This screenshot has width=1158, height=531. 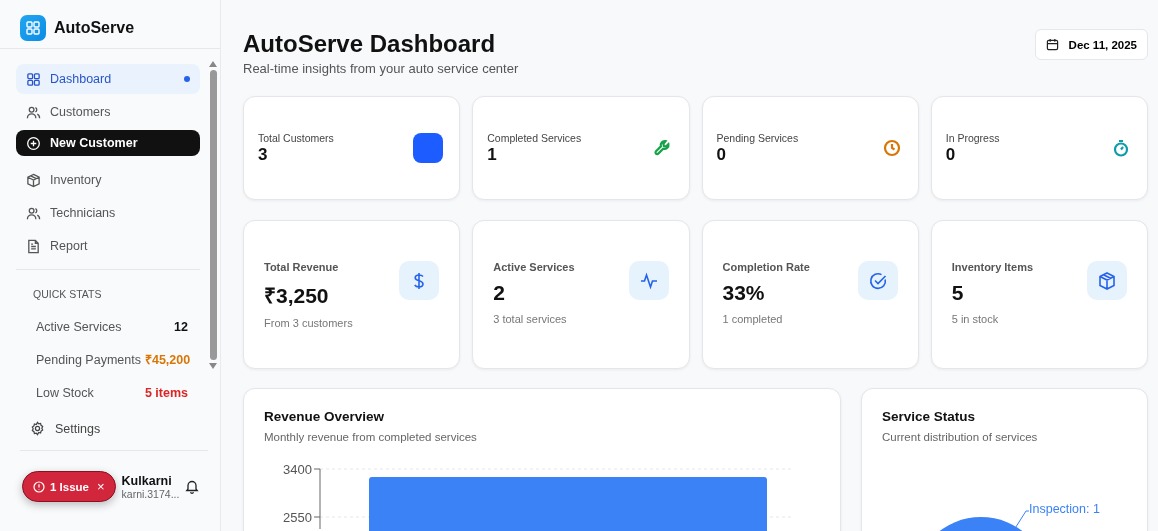 What do you see at coordinates (297, 517) in the screenshot?
I see `axis-label: 2550` at bounding box center [297, 517].